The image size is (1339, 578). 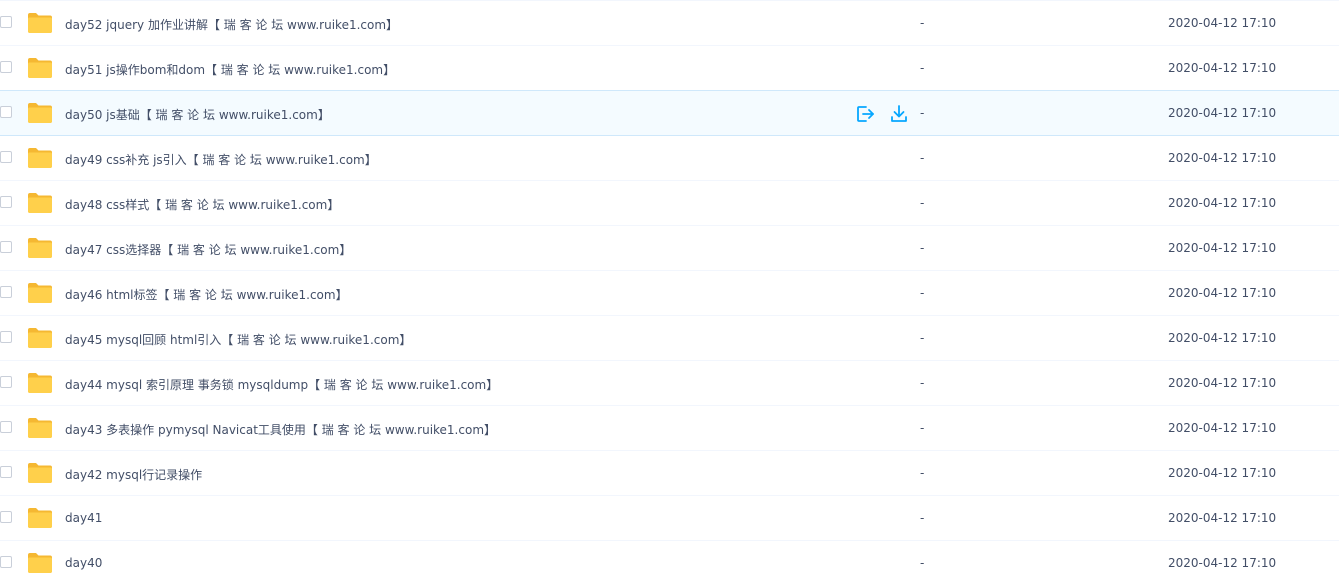 What do you see at coordinates (669, 559) in the screenshot?
I see `file-row: day40 - 2020-04-12 17:10` at bounding box center [669, 559].